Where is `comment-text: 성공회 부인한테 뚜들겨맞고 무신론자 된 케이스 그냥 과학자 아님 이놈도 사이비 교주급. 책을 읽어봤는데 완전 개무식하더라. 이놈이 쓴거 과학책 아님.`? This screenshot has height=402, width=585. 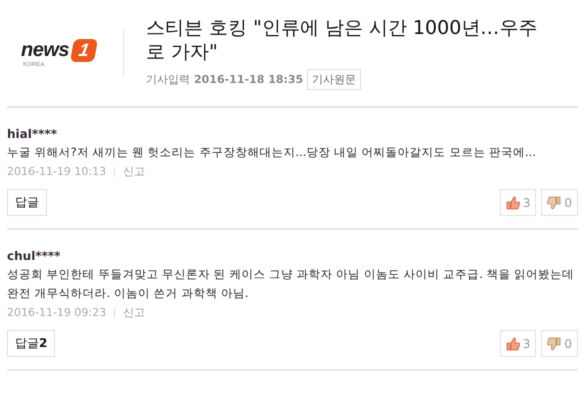
comment-text: 성공회 부인한테 뚜들겨맞고 무신론자 된 케이스 그냥 과학자 아님 이놈도 사이비 교주급. 책을 읽어봤는데 완전 개무식하더라. 이놈이 쓴거 과학책 아님. is located at coordinates (291, 284).